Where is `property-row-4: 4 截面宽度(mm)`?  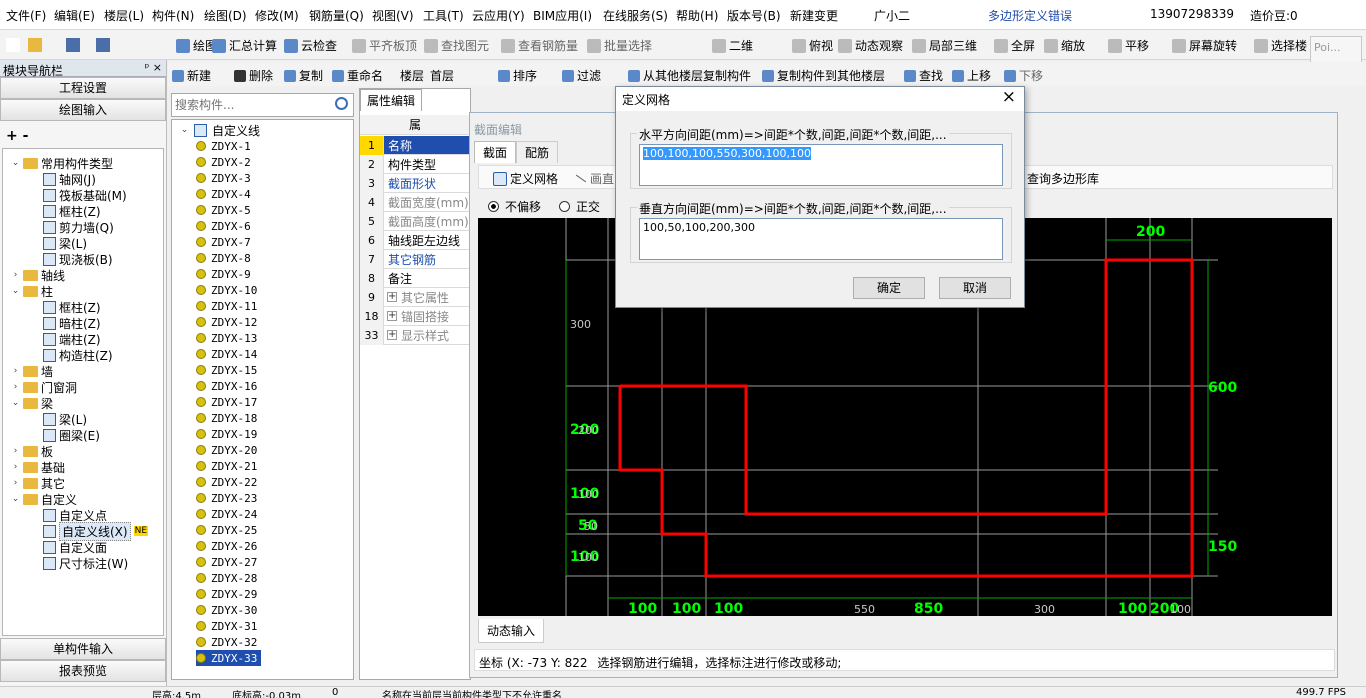 property-row-4: 4 截面宽度(mm) is located at coordinates (415, 202).